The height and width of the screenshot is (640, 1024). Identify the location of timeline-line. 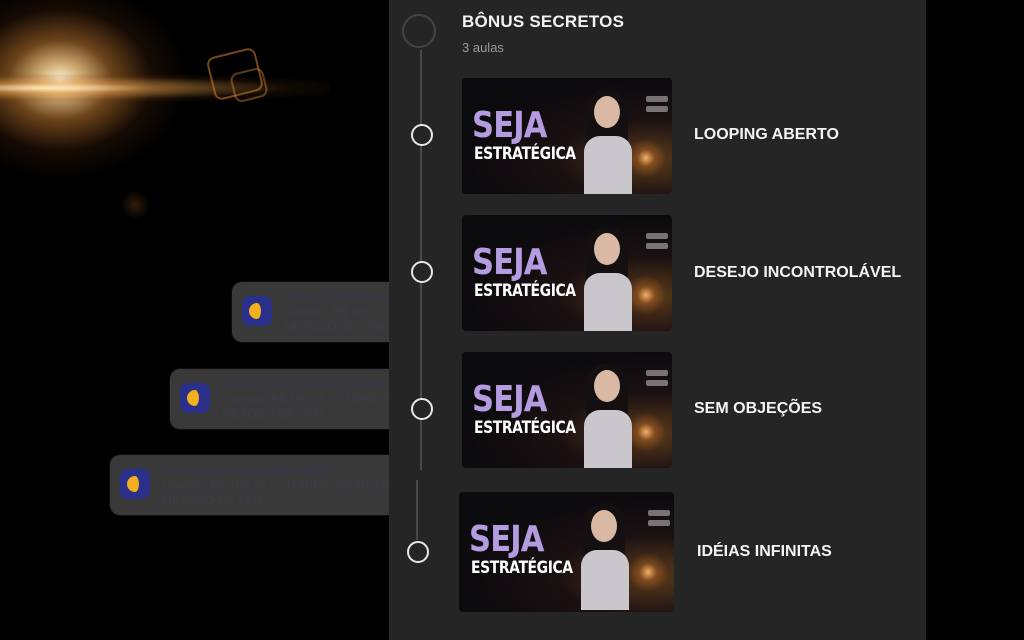
(417, 510).